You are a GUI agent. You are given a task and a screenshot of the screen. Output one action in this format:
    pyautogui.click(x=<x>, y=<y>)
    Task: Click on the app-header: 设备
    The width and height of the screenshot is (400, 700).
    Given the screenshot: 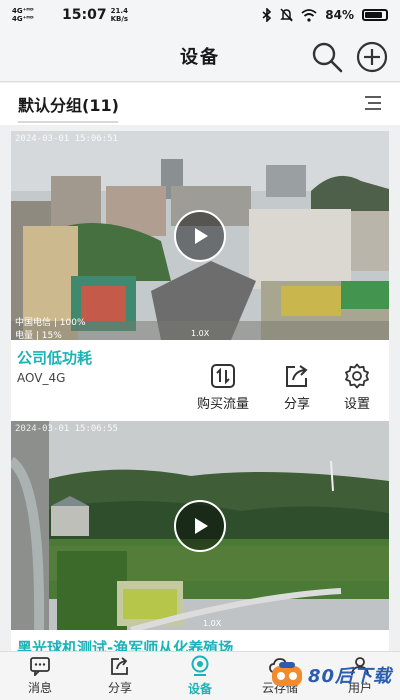 What is the action you would take?
    pyautogui.click(x=200, y=56)
    